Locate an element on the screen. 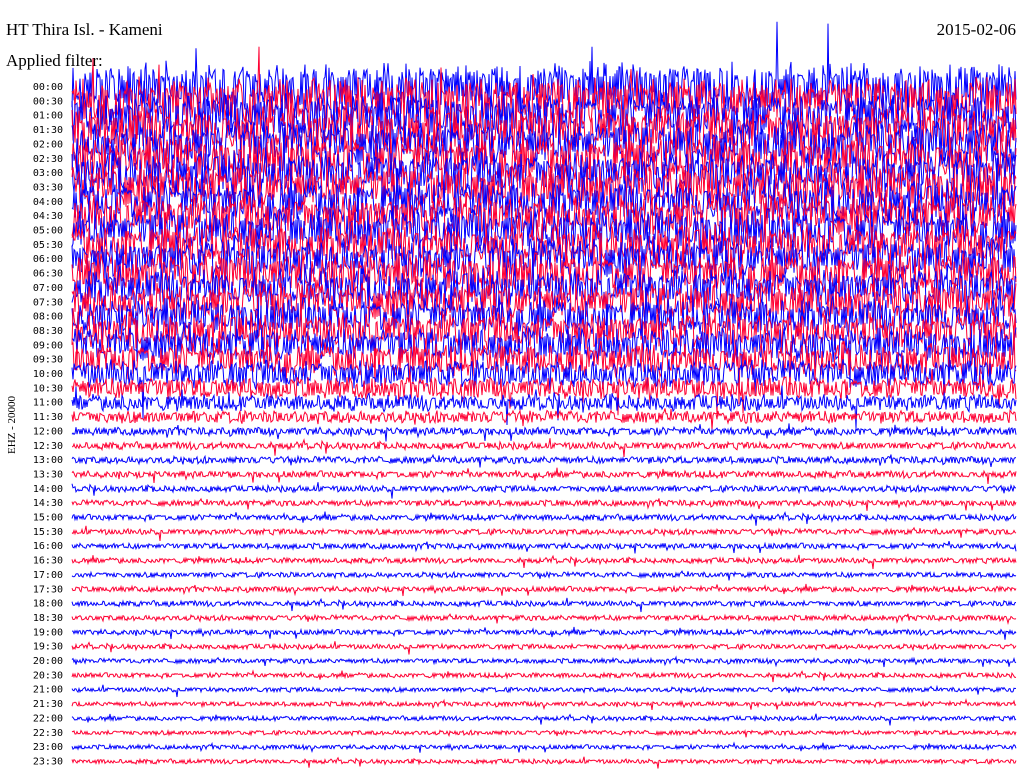  tick-label: 04:30 is located at coordinates (48, 216).